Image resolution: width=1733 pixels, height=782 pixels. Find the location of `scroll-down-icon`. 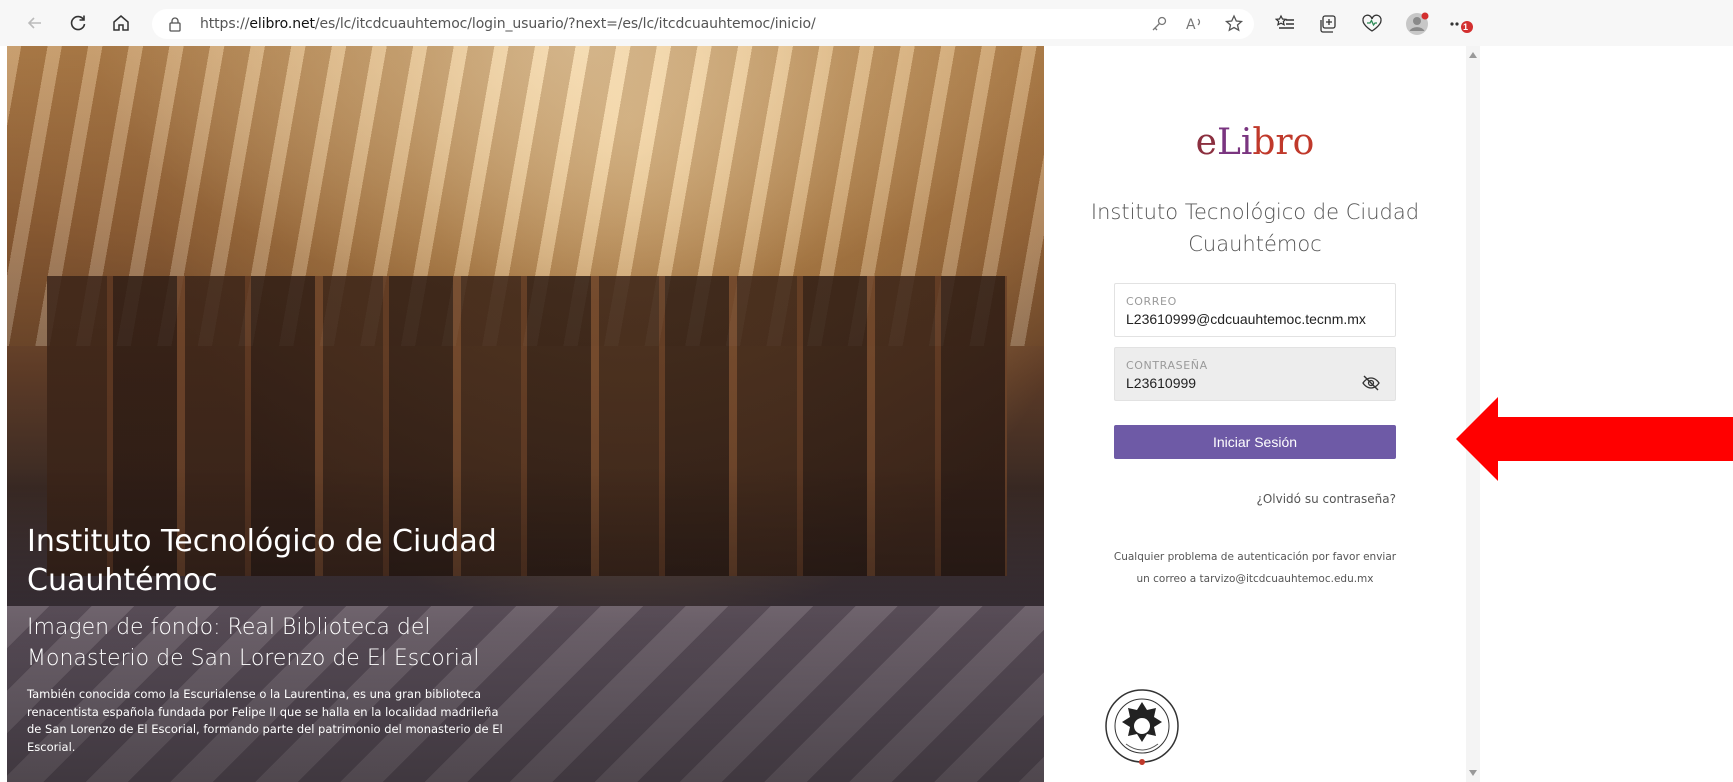

scroll-down-icon is located at coordinates (1473, 773).